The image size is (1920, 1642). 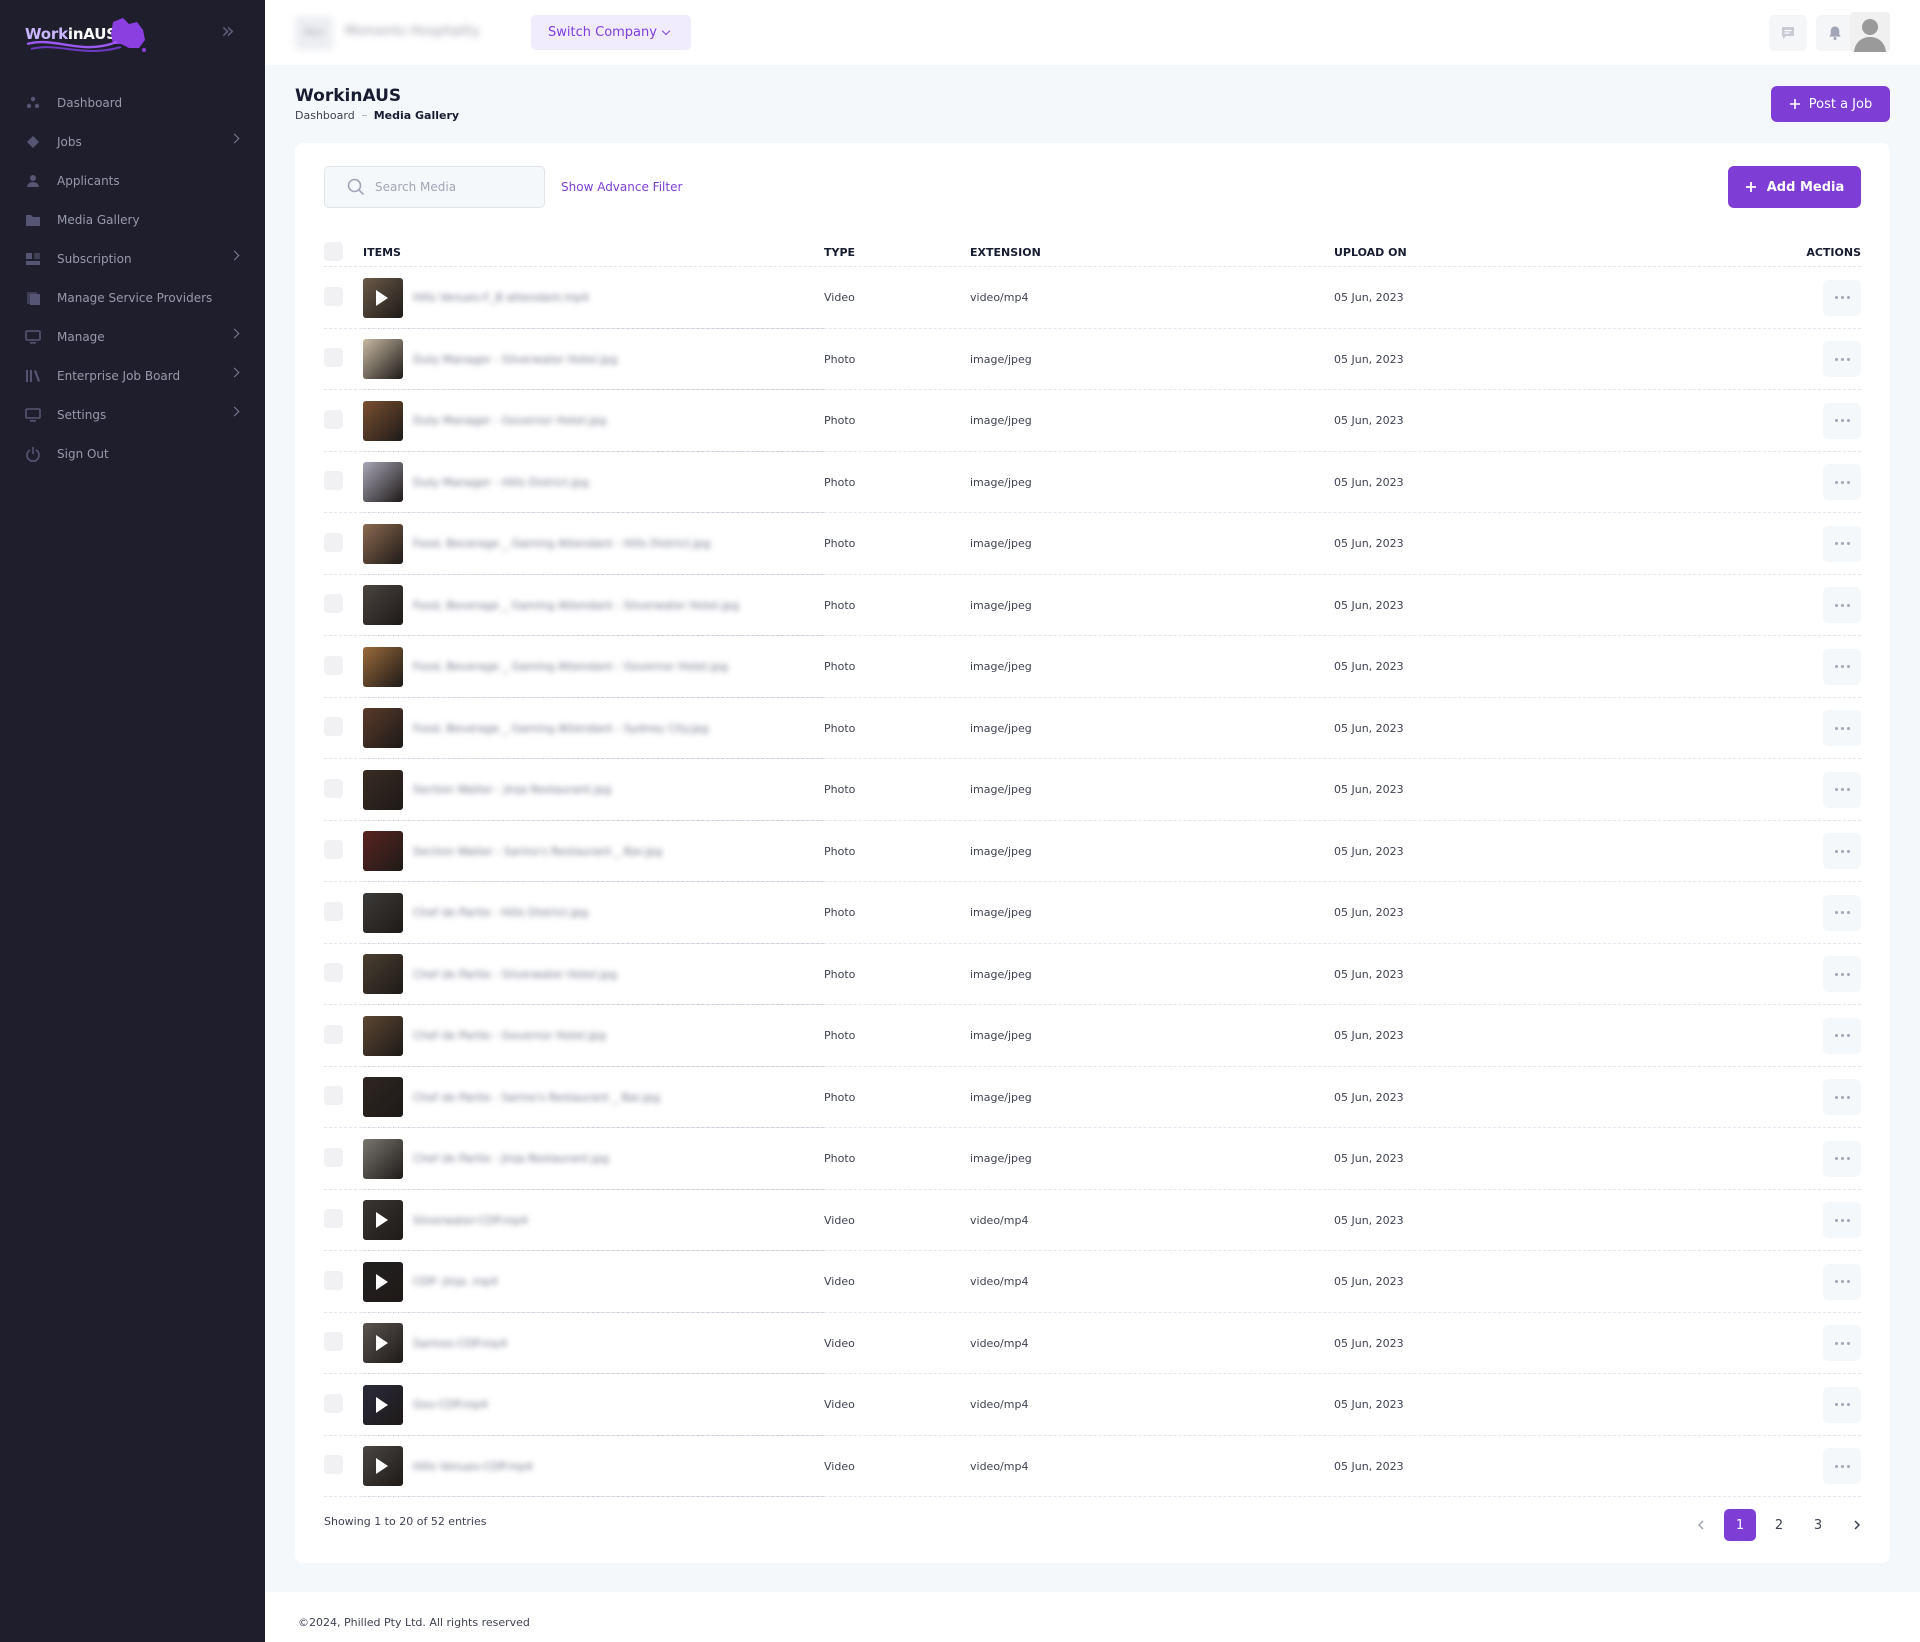 I want to click on sidebar-item-settings: Settings, so click(x=132, y=414).